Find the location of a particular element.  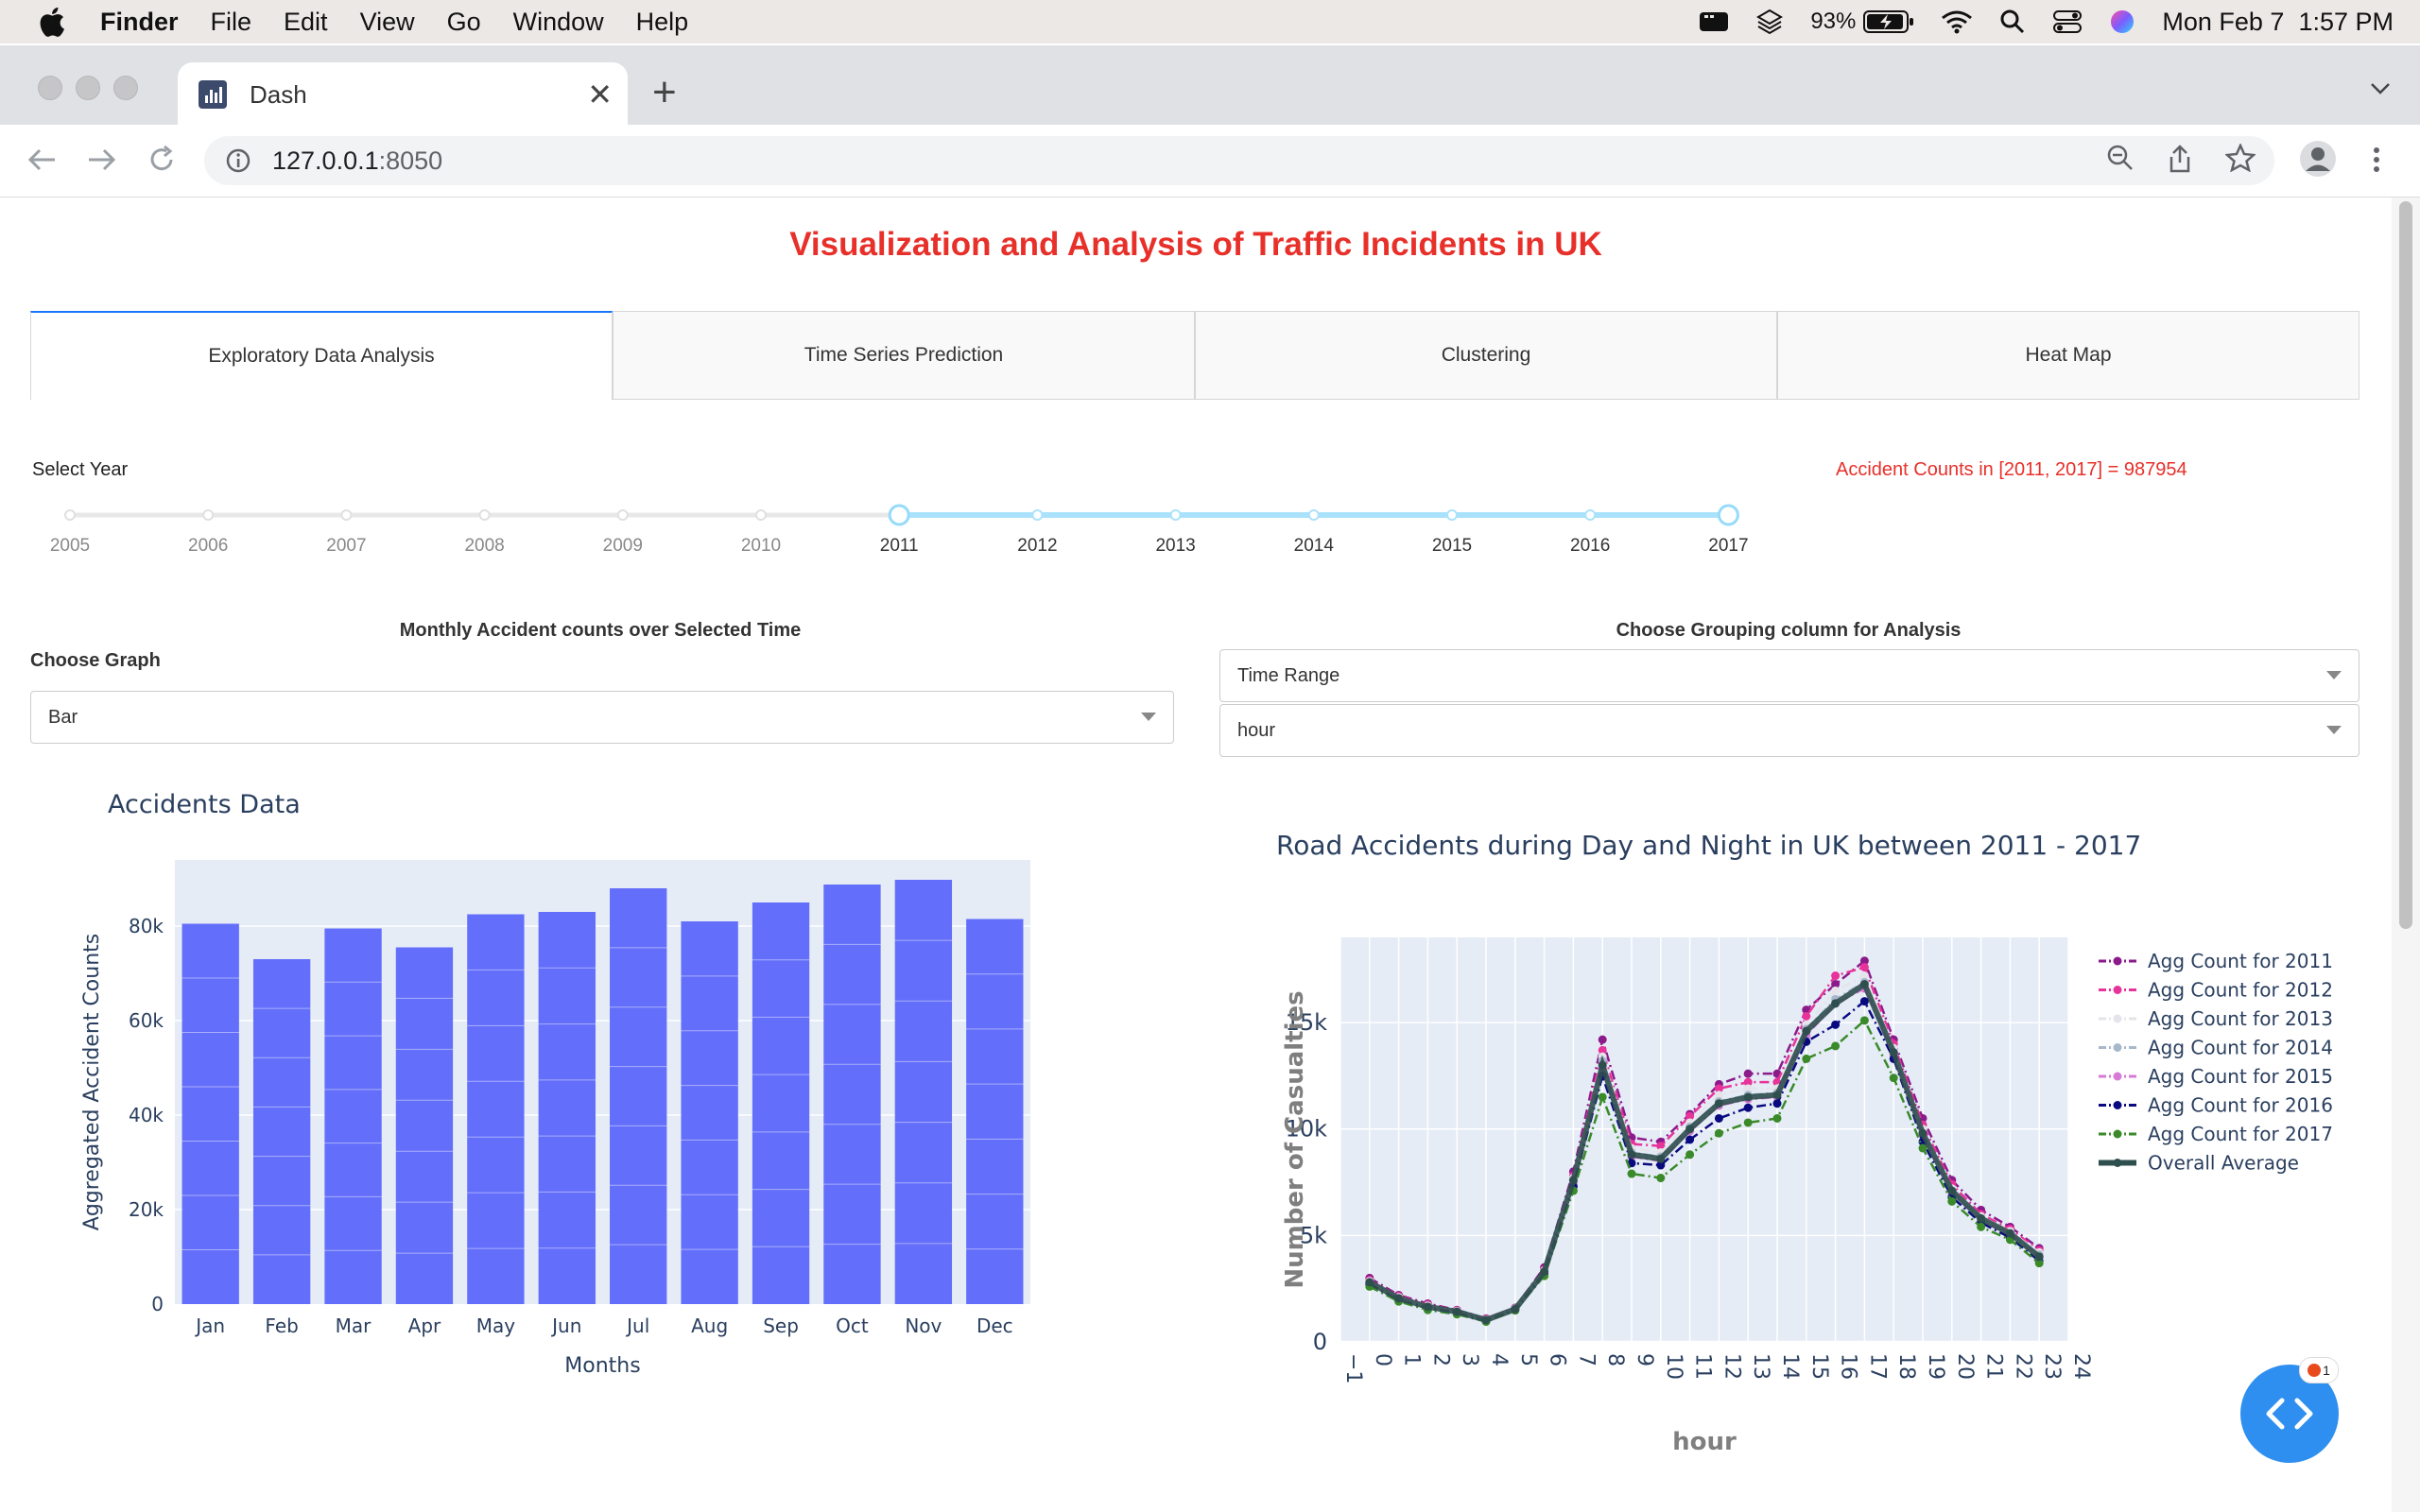

tab-close-icon: ✕ is located at coordinates (600, 94).